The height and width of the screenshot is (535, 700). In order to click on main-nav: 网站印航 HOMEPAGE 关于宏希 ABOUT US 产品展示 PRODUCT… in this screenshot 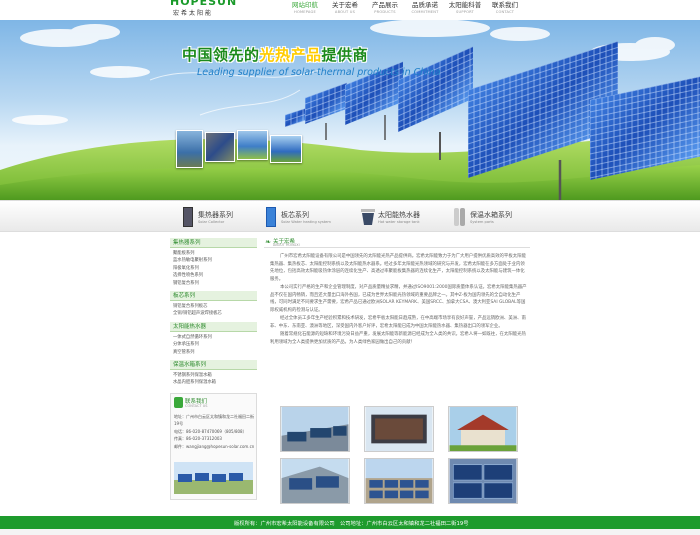, I will do `click(405, 10)`.